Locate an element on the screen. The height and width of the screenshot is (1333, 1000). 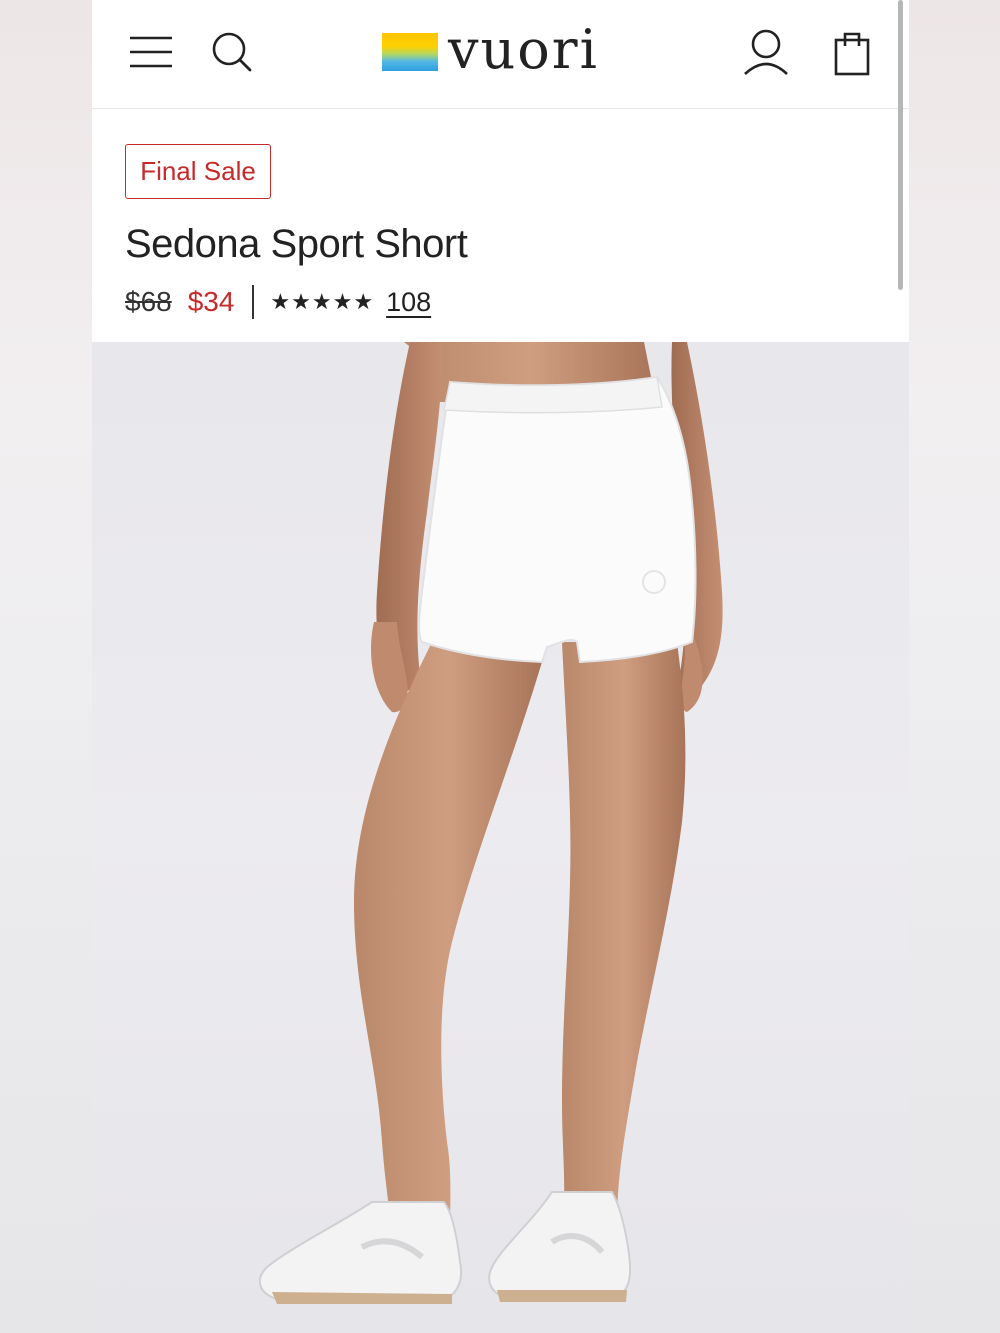
menu-button is located at coordinates (151, 52).